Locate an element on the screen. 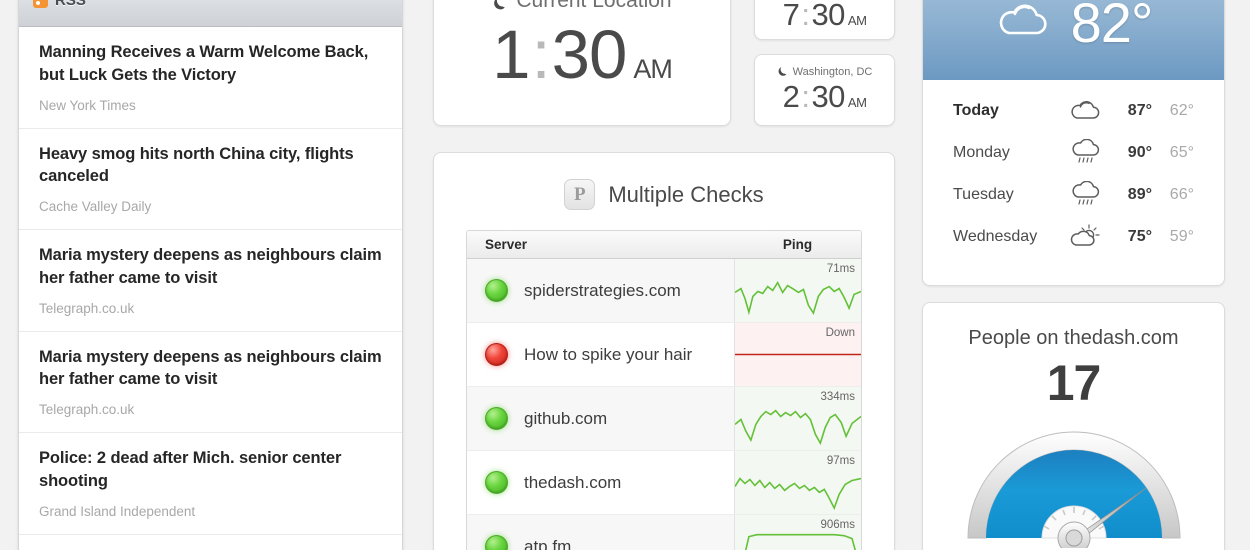 This screenshot has width=1250, height=550. weather-high-temp: 89° is located at coordinates (1139, 194).